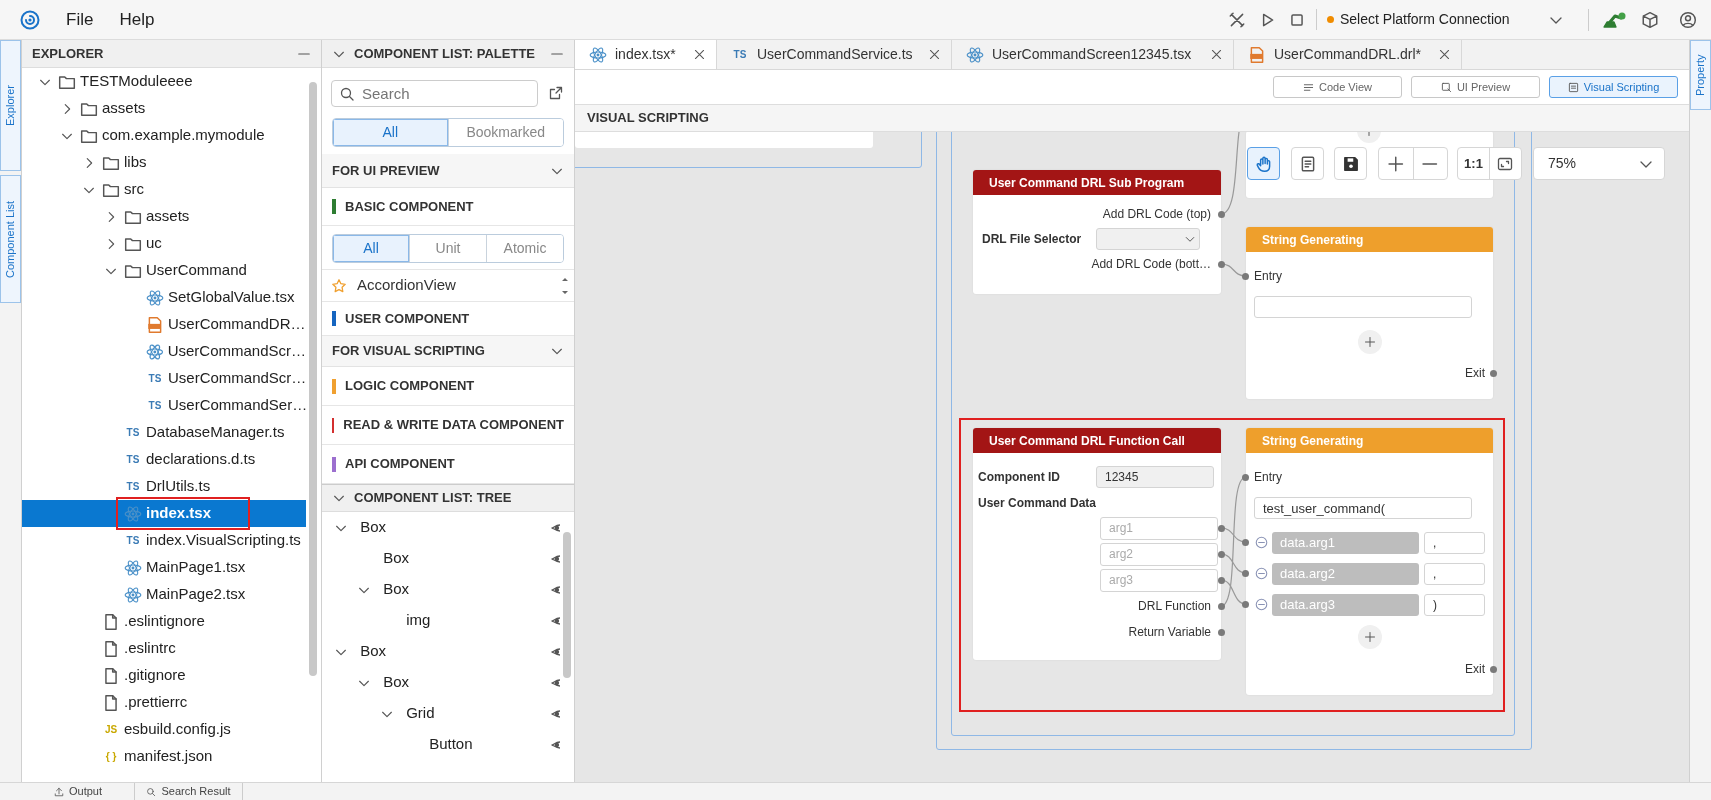 The height and width of the screenshot is (800, 1711). I want to click on user-icon, so click(1688, 19).